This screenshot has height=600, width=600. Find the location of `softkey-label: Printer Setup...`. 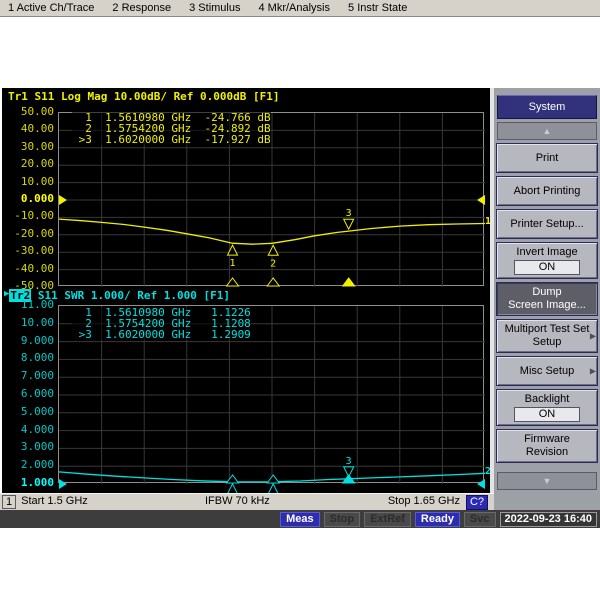

softkey-label: Printer Setup... is located at coordinates (547, 223).